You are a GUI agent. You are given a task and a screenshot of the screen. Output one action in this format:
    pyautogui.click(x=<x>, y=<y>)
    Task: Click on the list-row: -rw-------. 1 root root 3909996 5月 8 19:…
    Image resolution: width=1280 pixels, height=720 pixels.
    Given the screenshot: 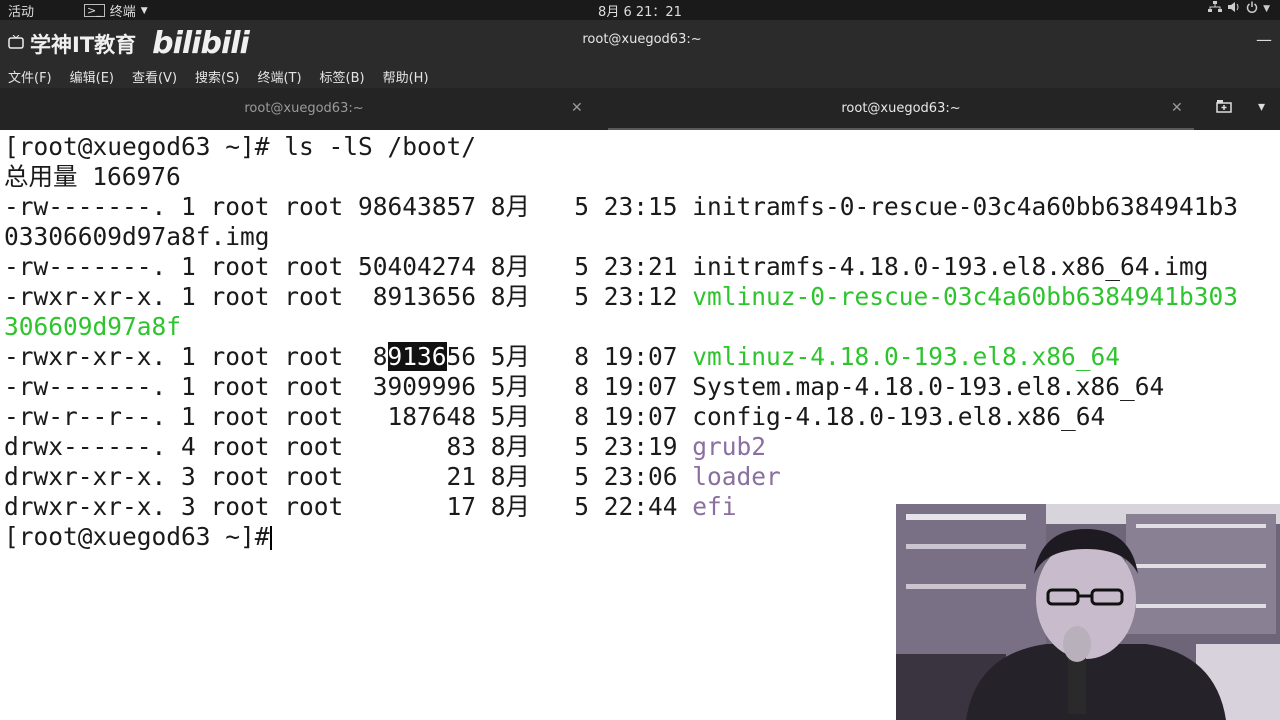 What is the action you would take?
    pyautogui.click(x=584, y=386)
    